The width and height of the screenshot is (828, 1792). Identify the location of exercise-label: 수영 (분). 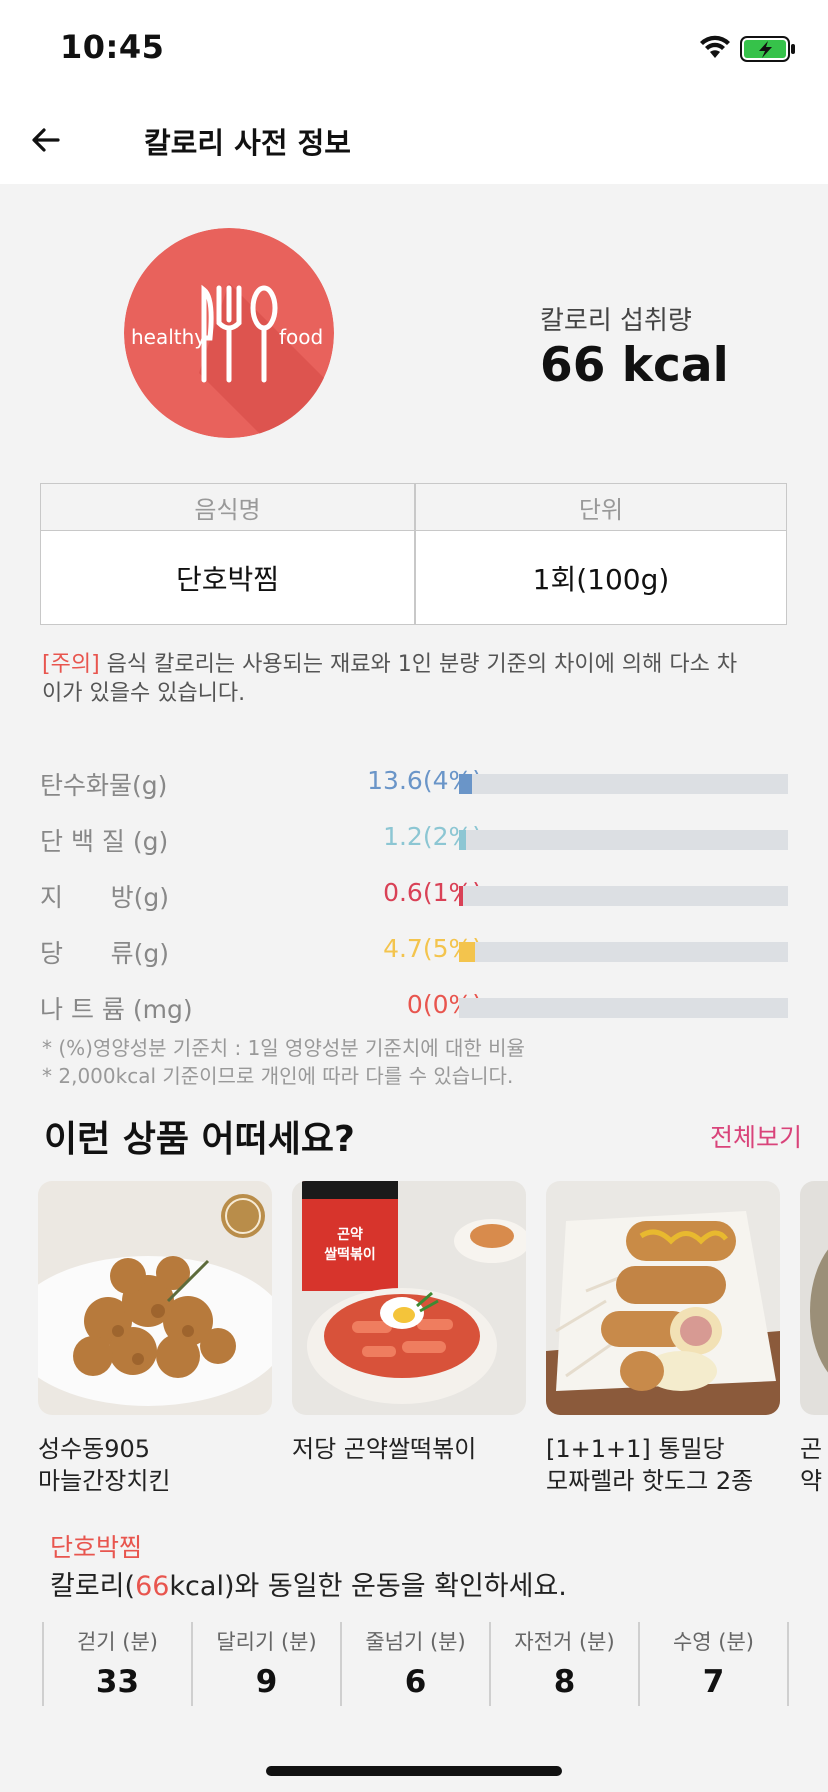
(713, 1642).